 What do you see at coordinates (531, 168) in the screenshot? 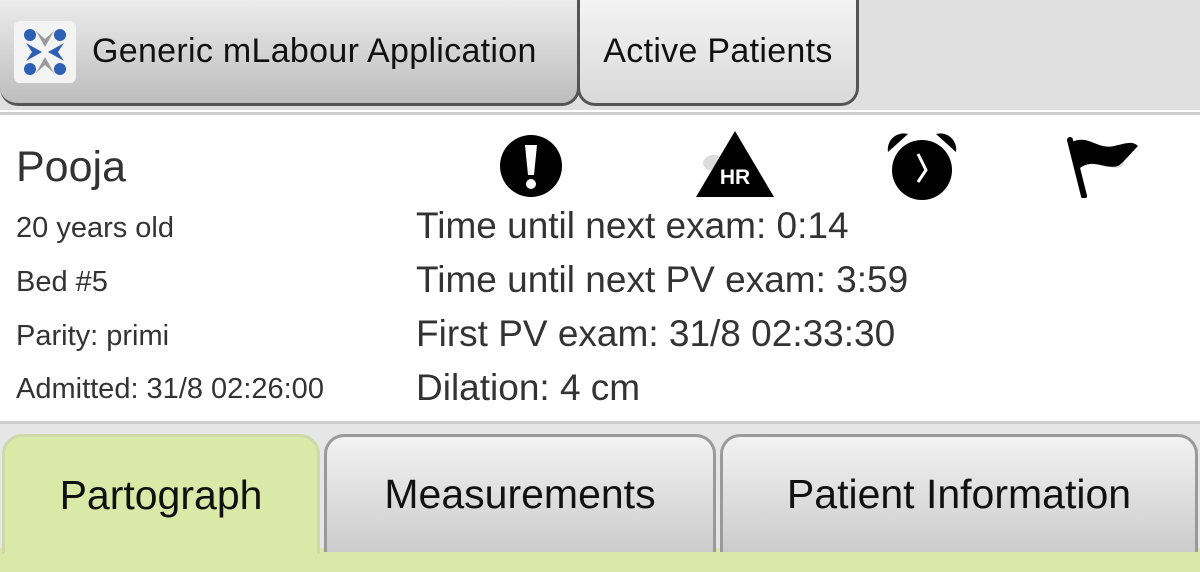
I see `exclamation-icon` at bounding box center [531, 168].